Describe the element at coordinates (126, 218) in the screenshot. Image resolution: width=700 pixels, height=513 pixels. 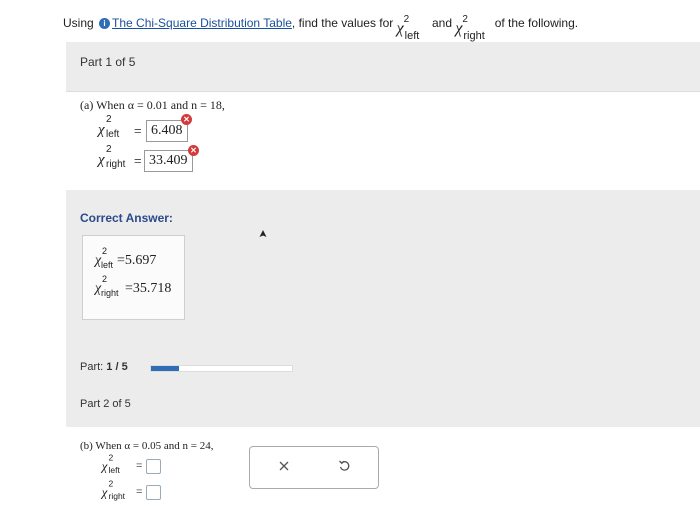
I see `correct-answer-label: Correct Answer:` at that location.